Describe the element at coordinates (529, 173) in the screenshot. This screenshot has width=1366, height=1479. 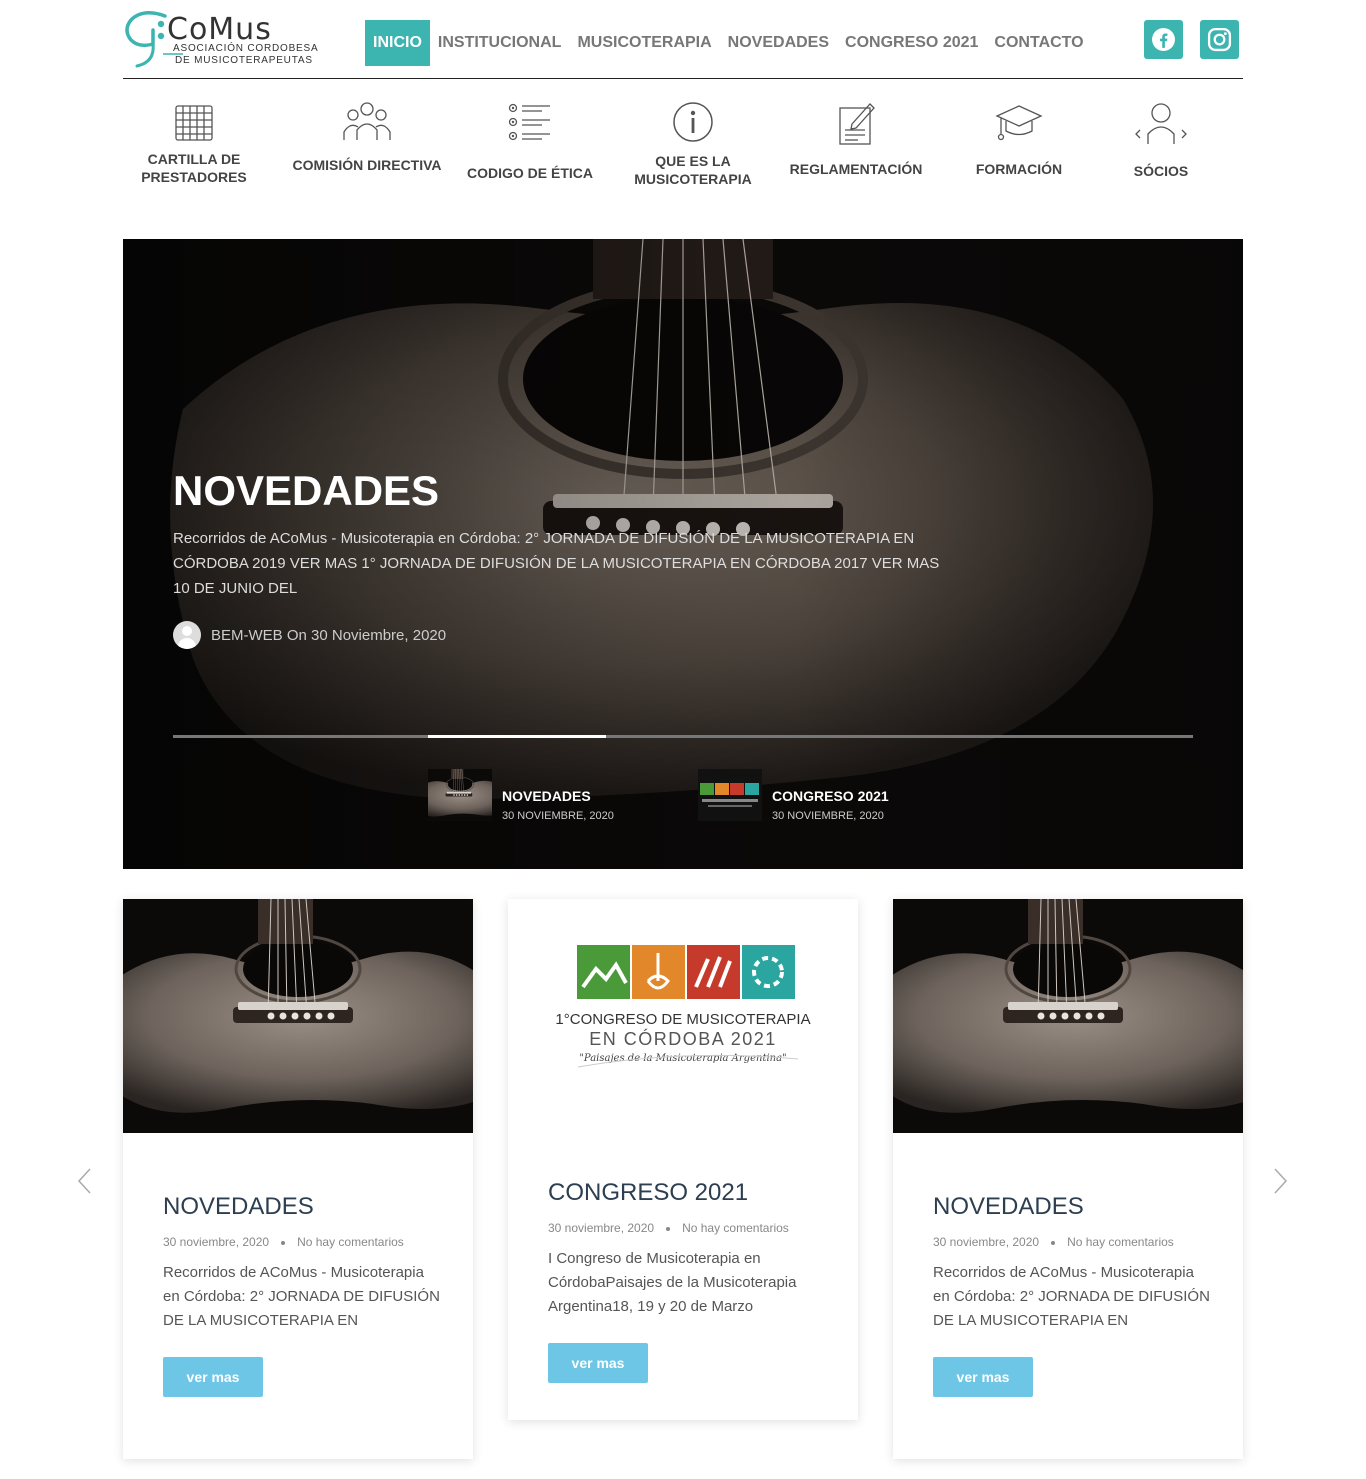
I see `link-codigo-etica-label: CODIGO DE ÉTICA` at that location.